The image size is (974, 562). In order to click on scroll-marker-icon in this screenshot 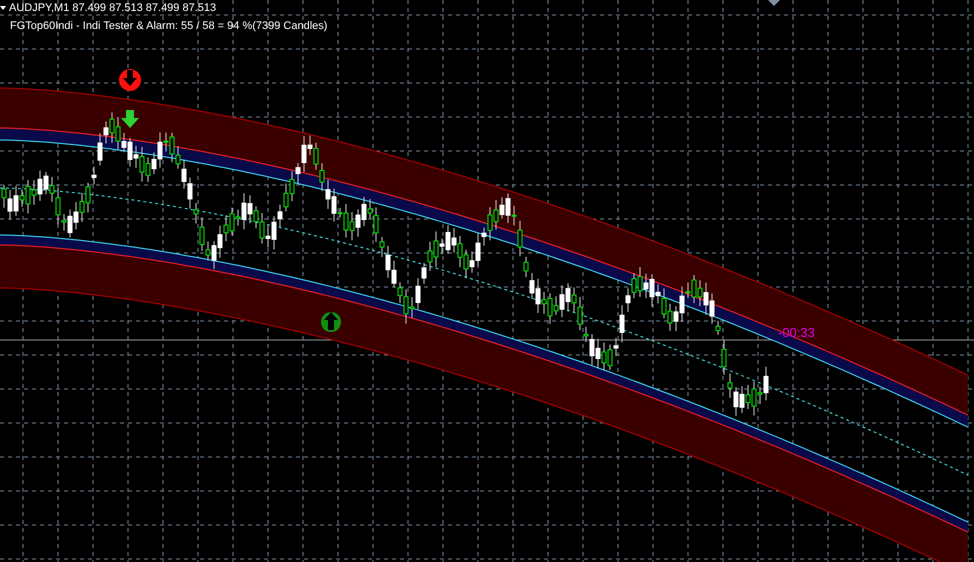, I will do `click(774, 3)`.